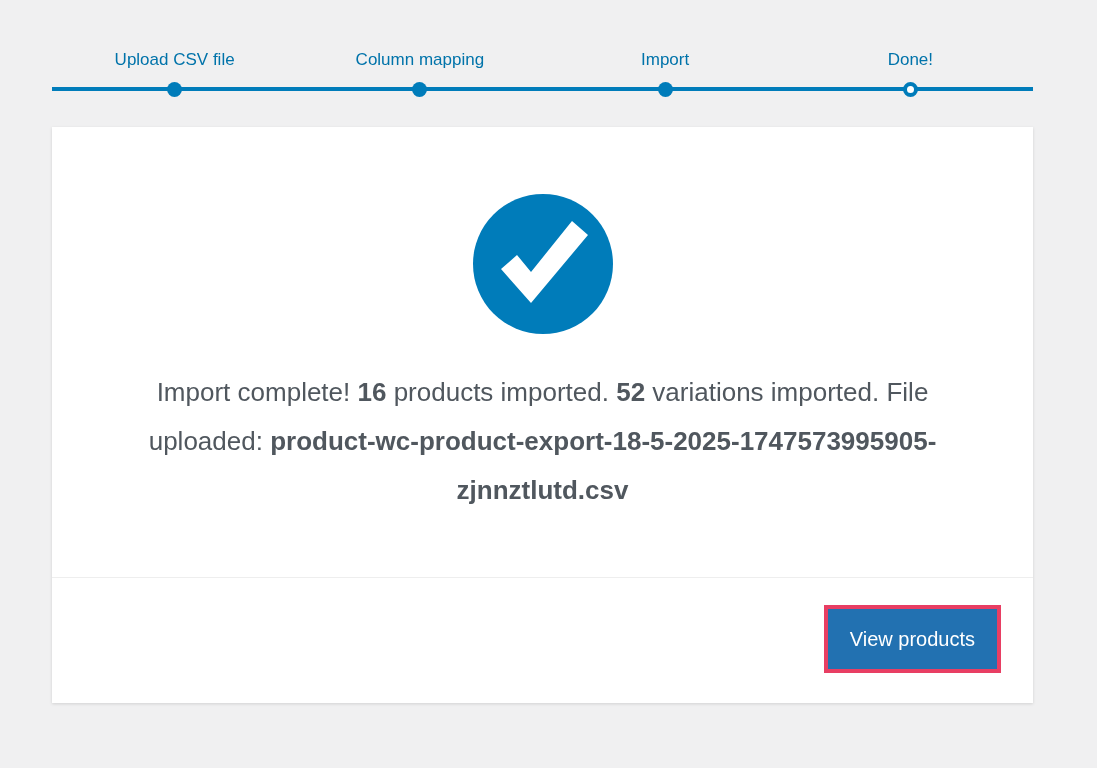  I want to click on step-label: Done!, so click(910, 60).